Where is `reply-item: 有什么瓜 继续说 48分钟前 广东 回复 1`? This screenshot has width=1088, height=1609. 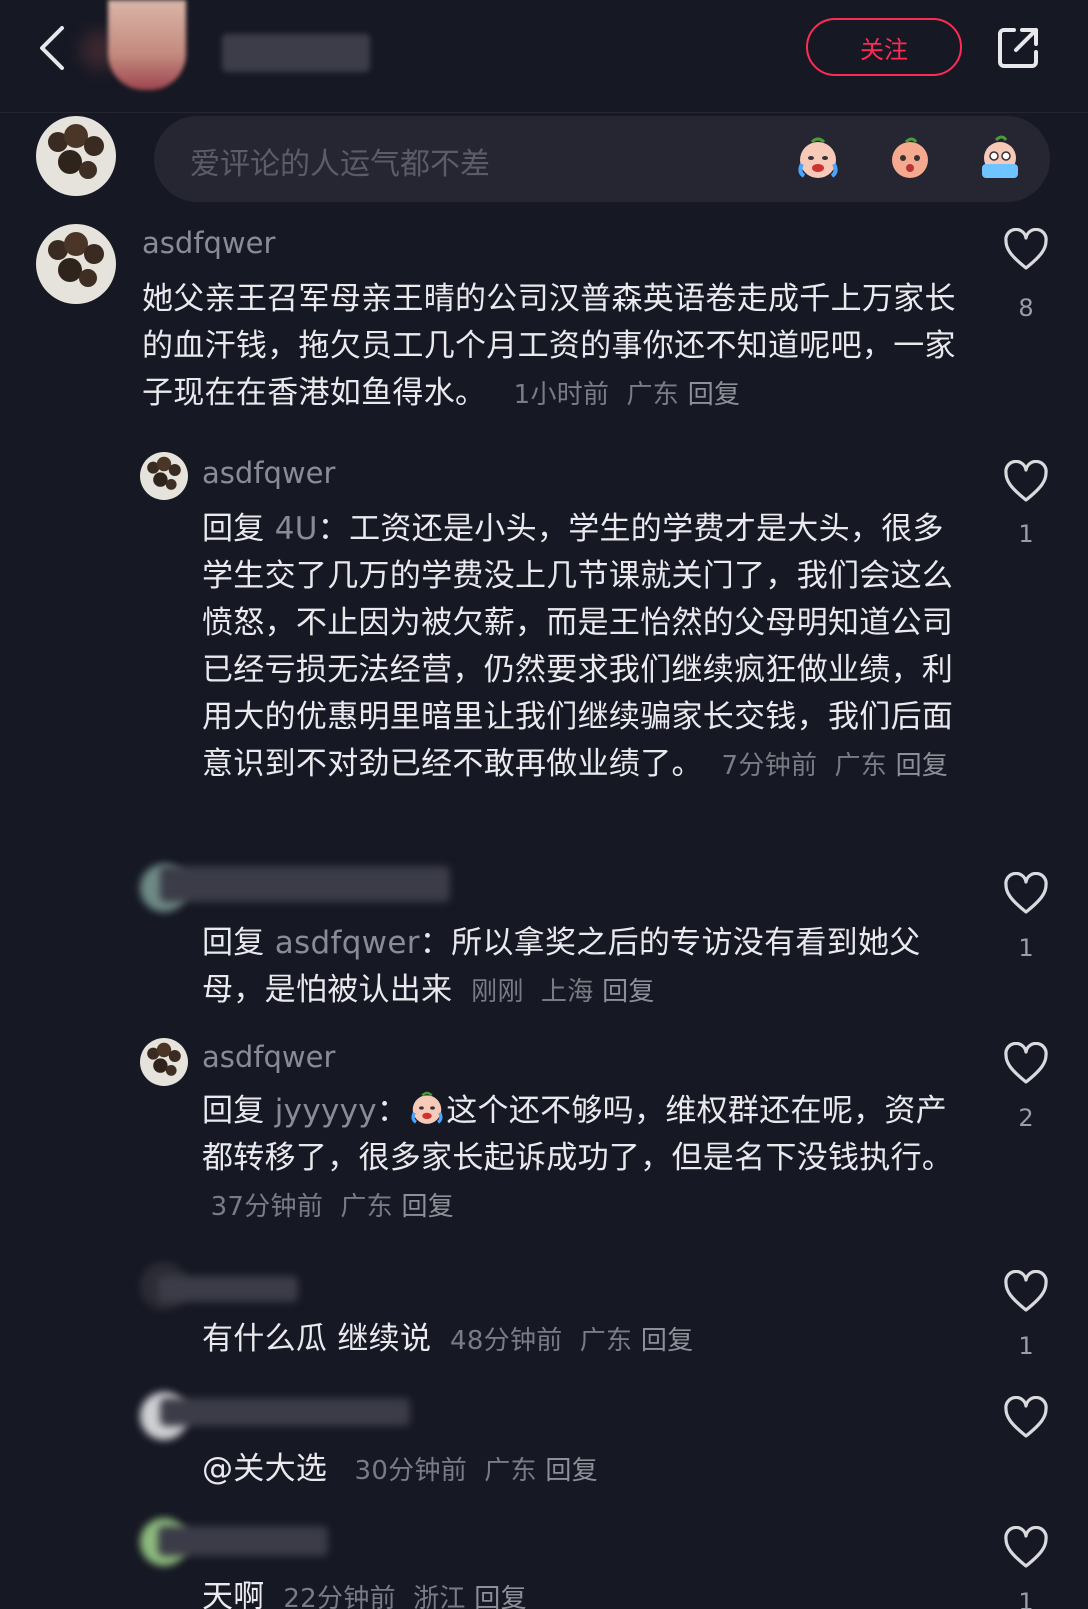
reply-item: 有什么瓜 继续说 48分钟前 广东 回复 1 is located at coordinates (544, 1311).